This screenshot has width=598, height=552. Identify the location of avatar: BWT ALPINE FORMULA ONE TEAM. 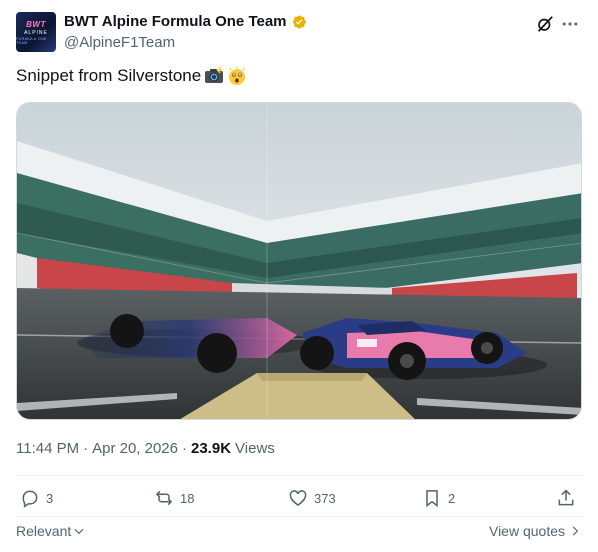
(36, 32).